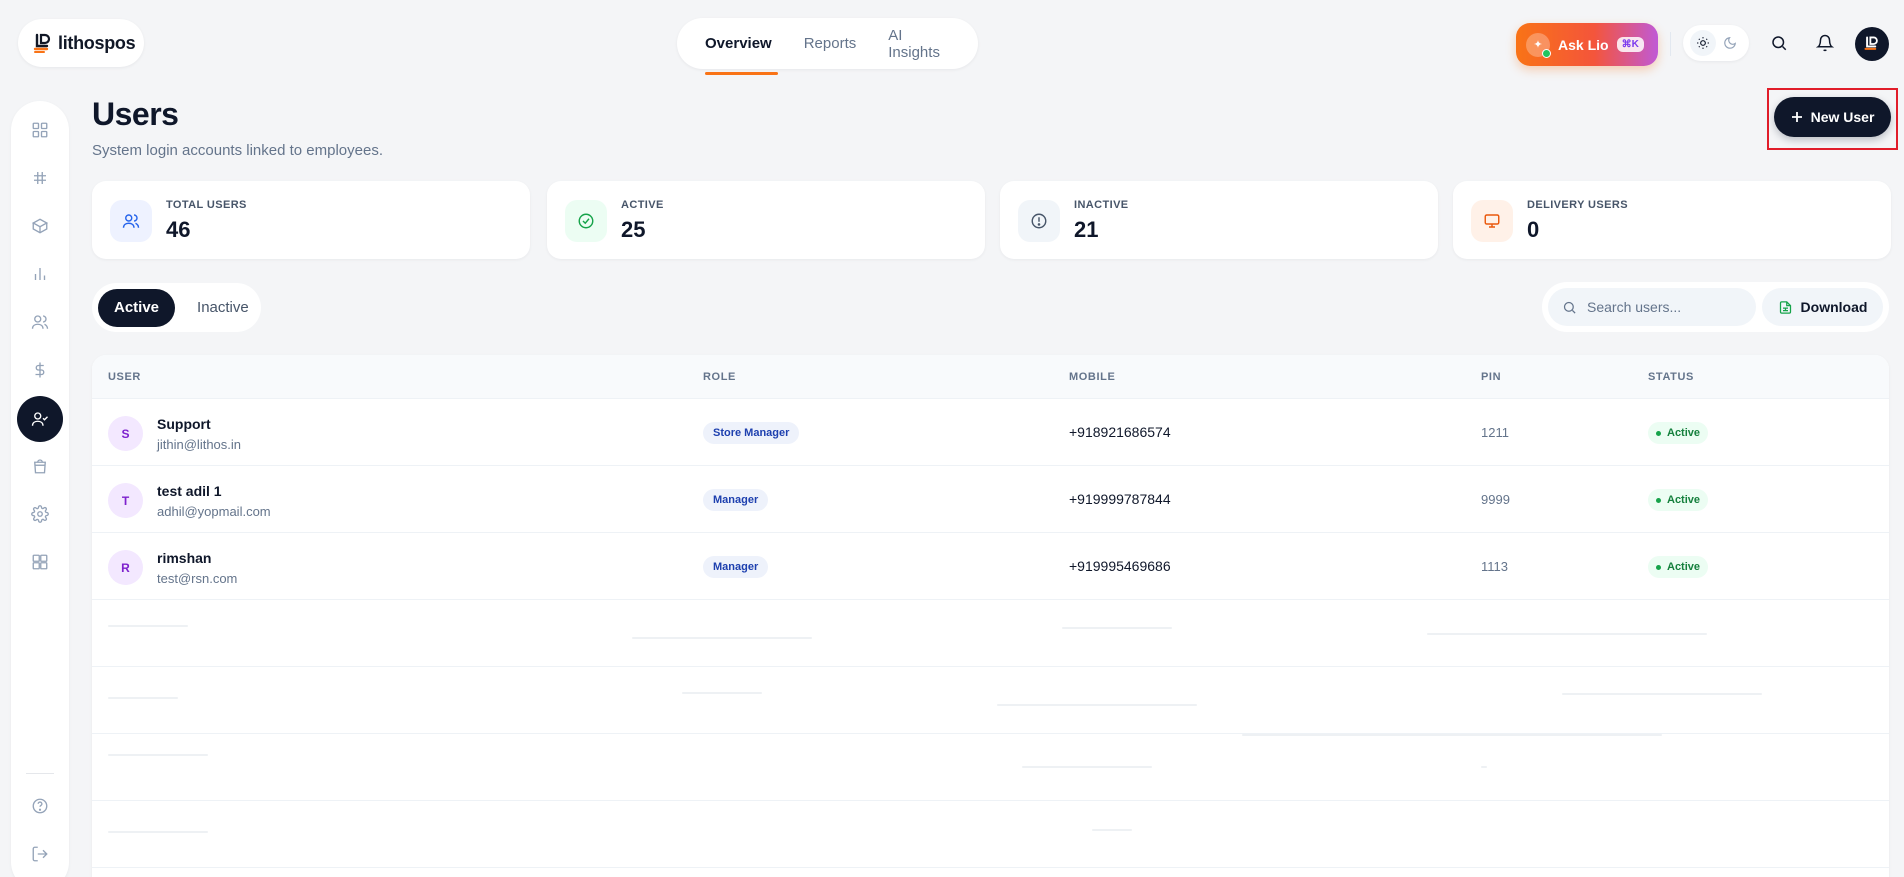 This screenshot has width=1904, height=877. What do you see at coordinates (990, 377) in the screenshot?
I see `table-header: USER ROLE MOBILE PIN STATUS` at bounding box center [990, 377].